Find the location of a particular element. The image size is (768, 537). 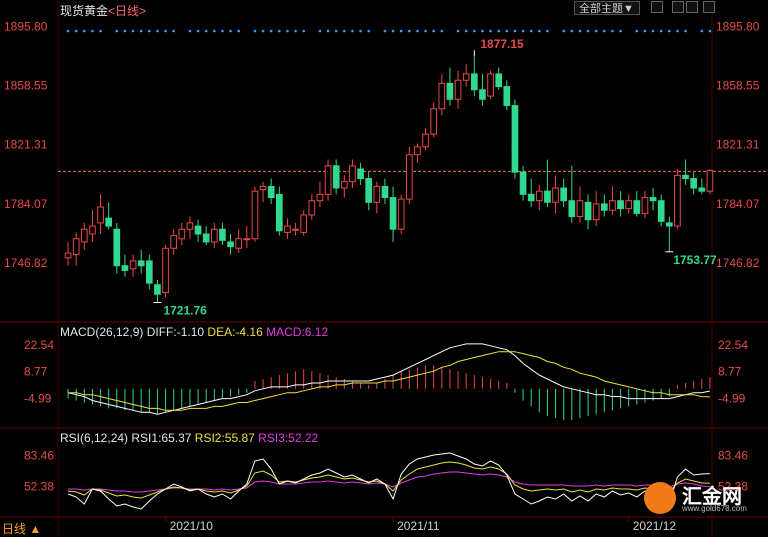

window-grid-icon is located at coordinates (657, 7).